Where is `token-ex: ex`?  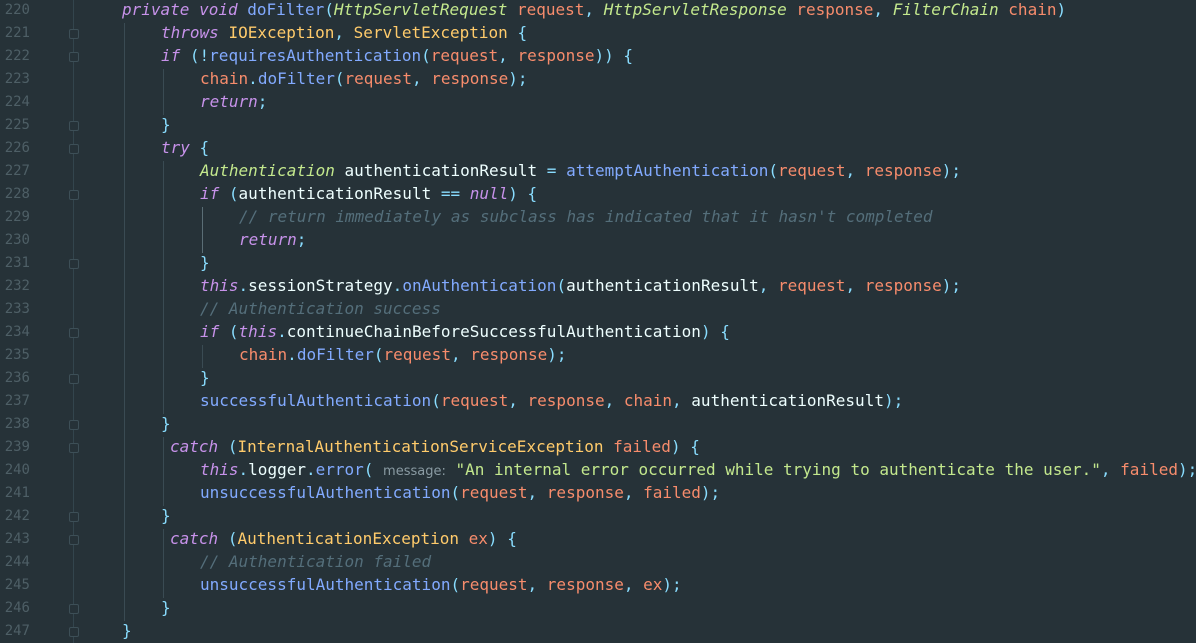 token-ex: ex is located at coordinates (653, 584).